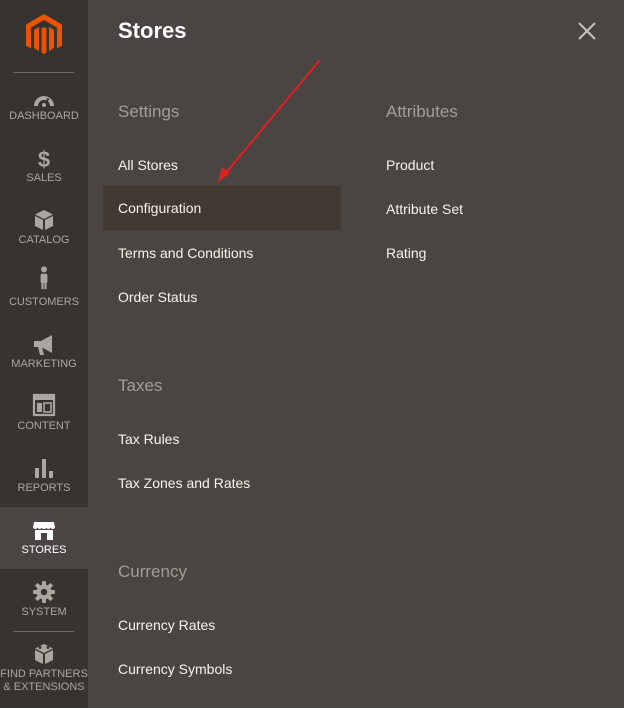 The height and width of the screenshot is (708, 624). Describe the element at coordinates (44, 654) in the screenshot. I see `blocks-icon` at that location.